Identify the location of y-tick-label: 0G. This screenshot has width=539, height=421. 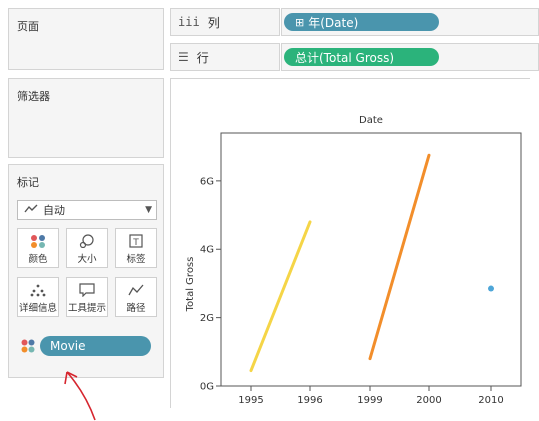
(207, 387).